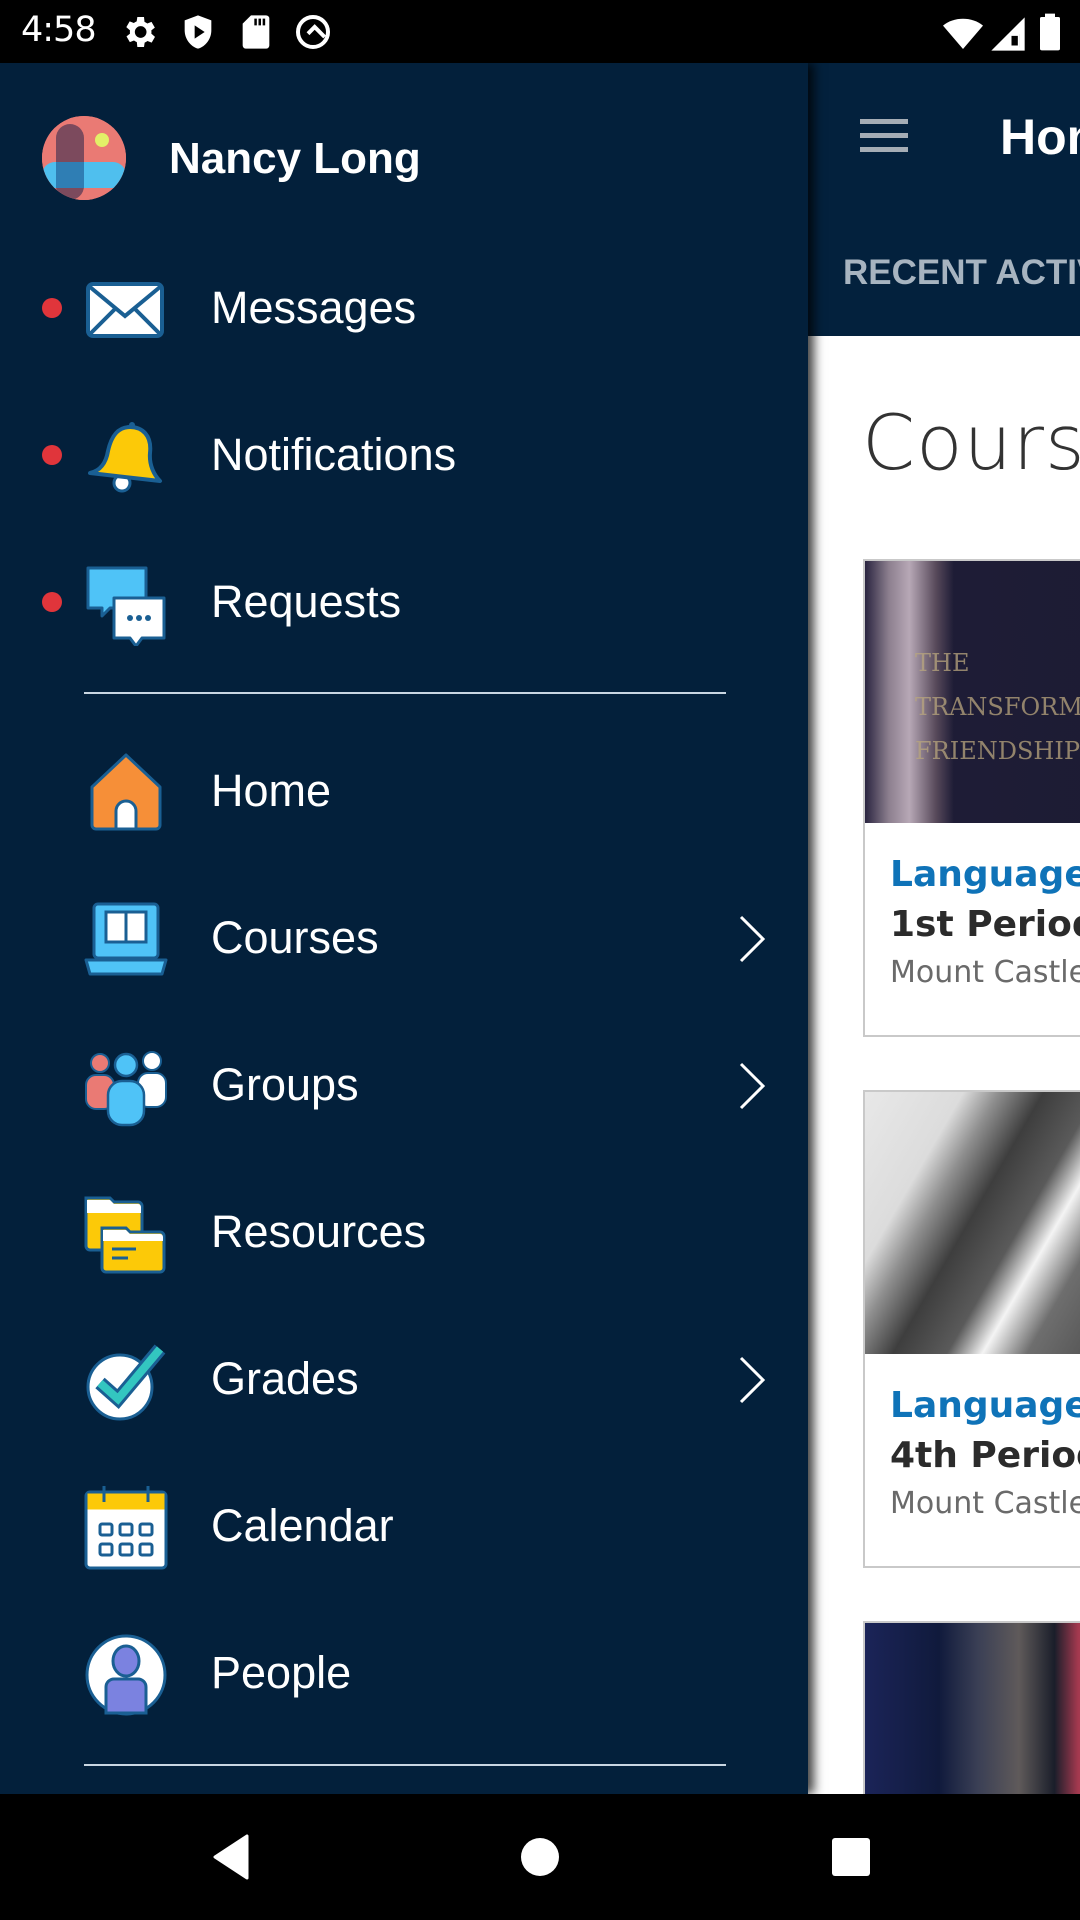 The image size is (1080, 1920). What do you see at coordinates (126, 1528) in the screenshot?
I see `calendar-icon` at bounding box center [126, 1528].